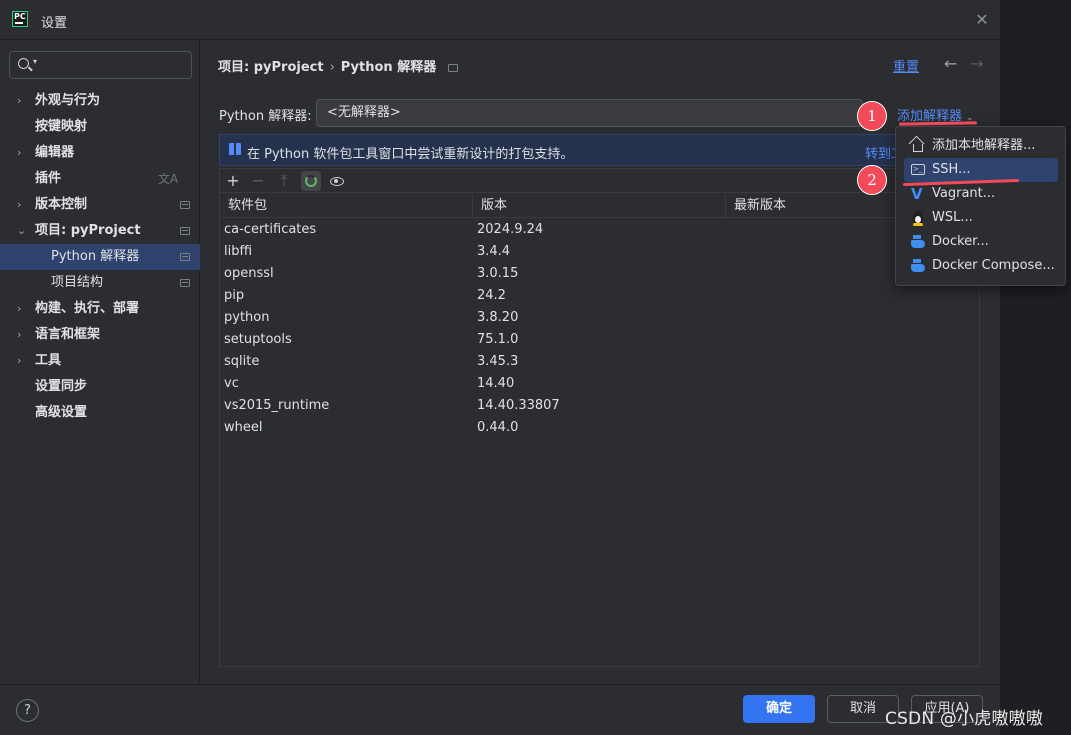 This screenshot has height=735, width=1071. I want to click on search-input: ▾, so click(100, 65).